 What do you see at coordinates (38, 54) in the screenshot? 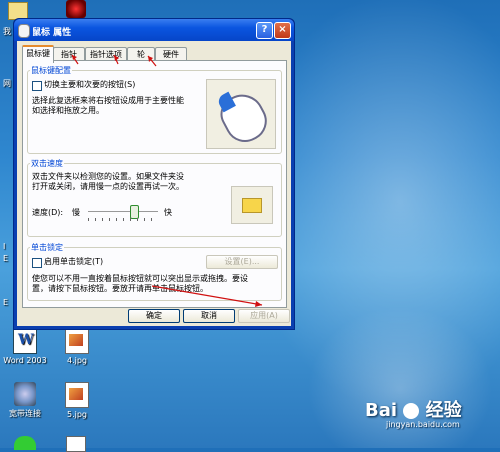
I see `tab-buttons: 鼠标键` at bounding box center [38, 54].